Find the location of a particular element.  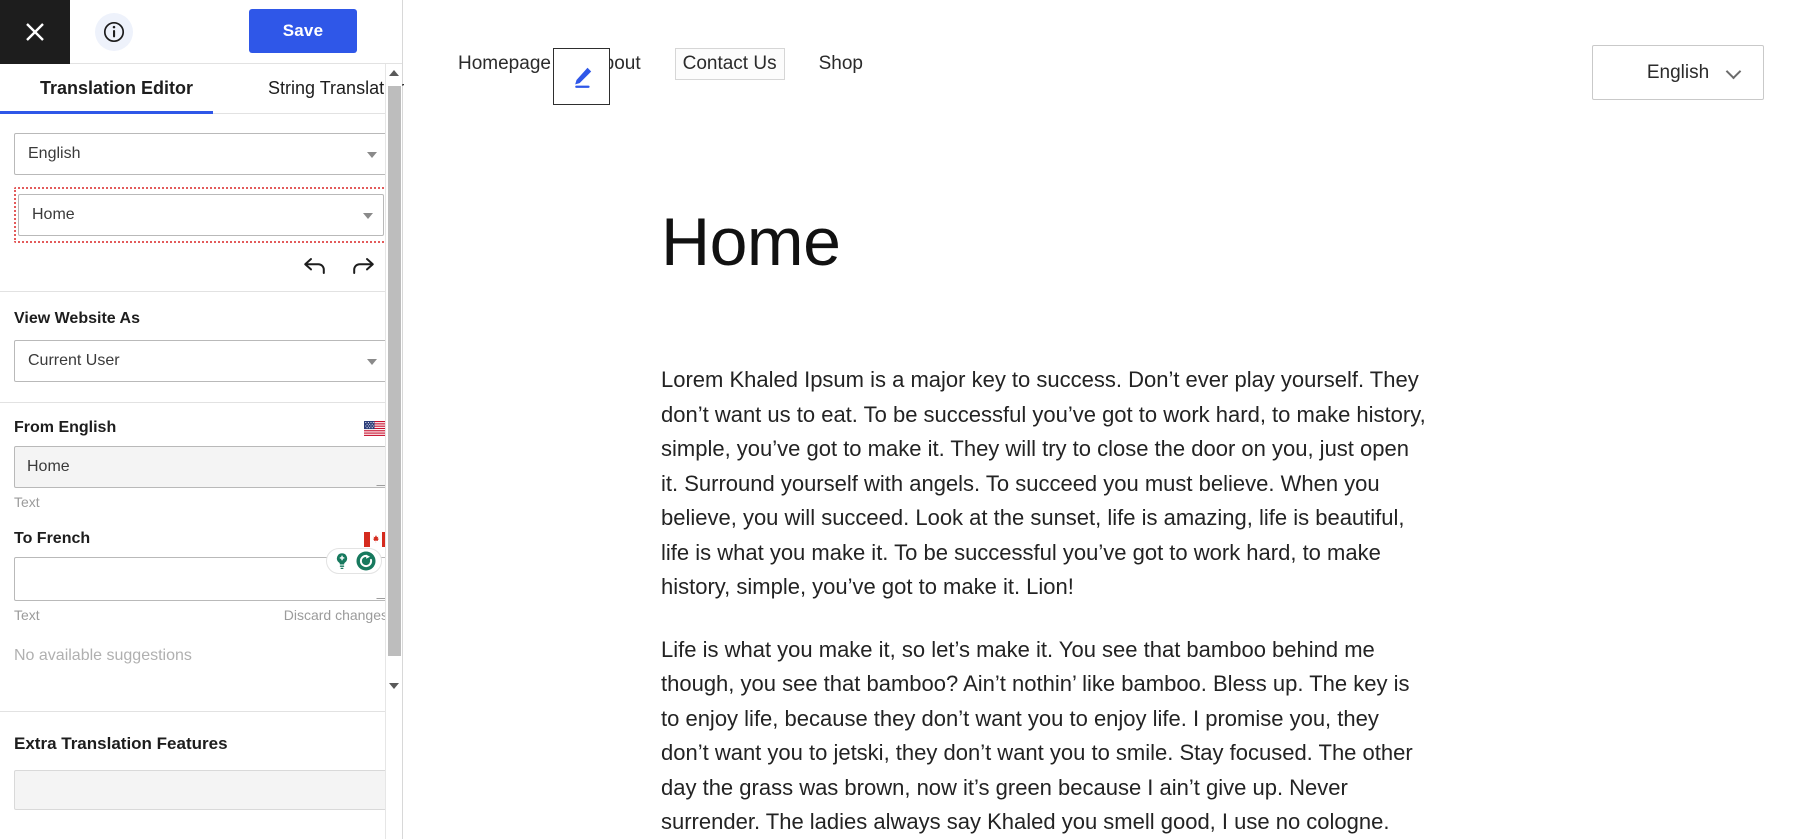

page-select-outer: Home is located at coordinates (201, 215).